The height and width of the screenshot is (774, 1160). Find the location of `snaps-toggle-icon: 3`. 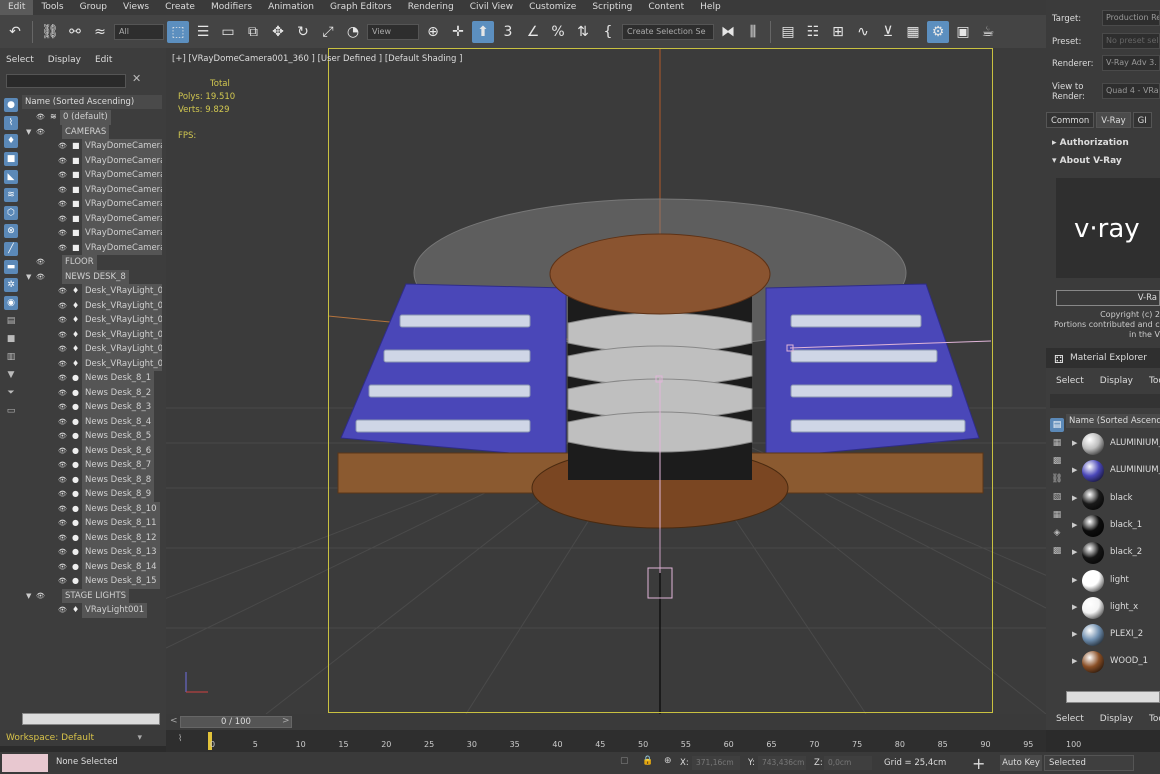

snaps-toggle-icon: 3 is located at coordinates (508, 32).